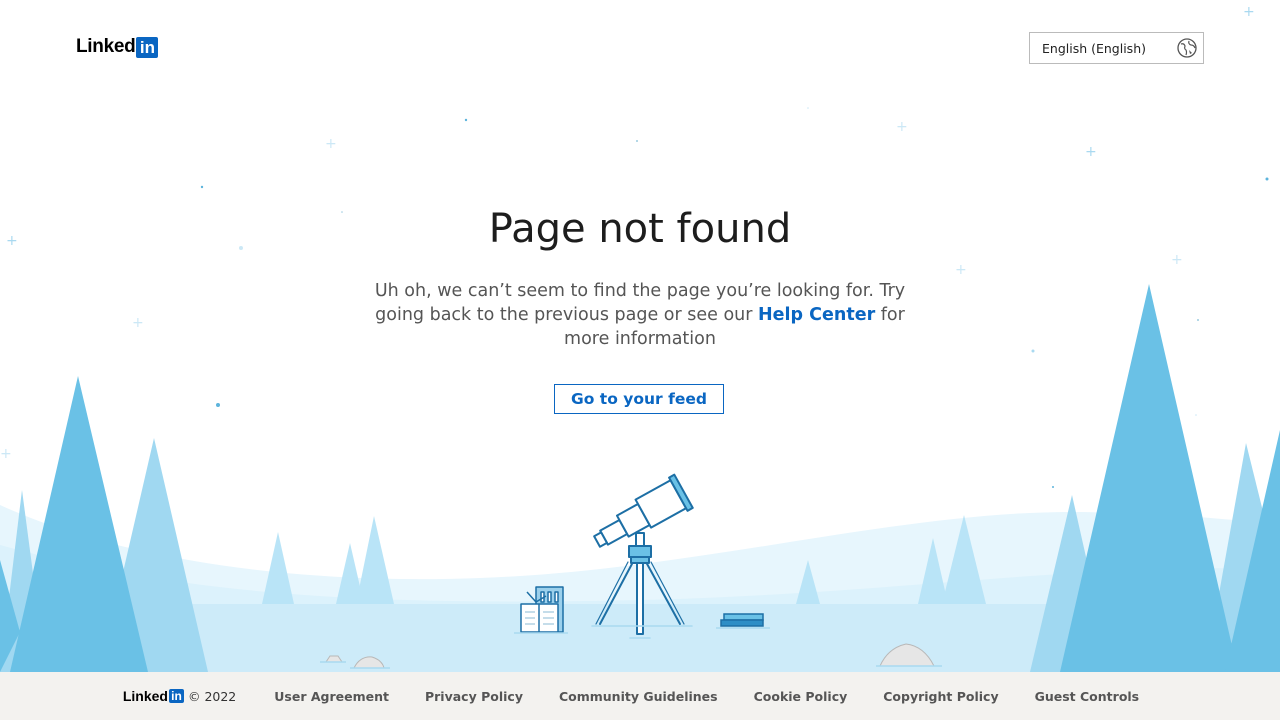 The image size is (1280, 720). I want to click on logo-in-box: in, so click(147, 47).